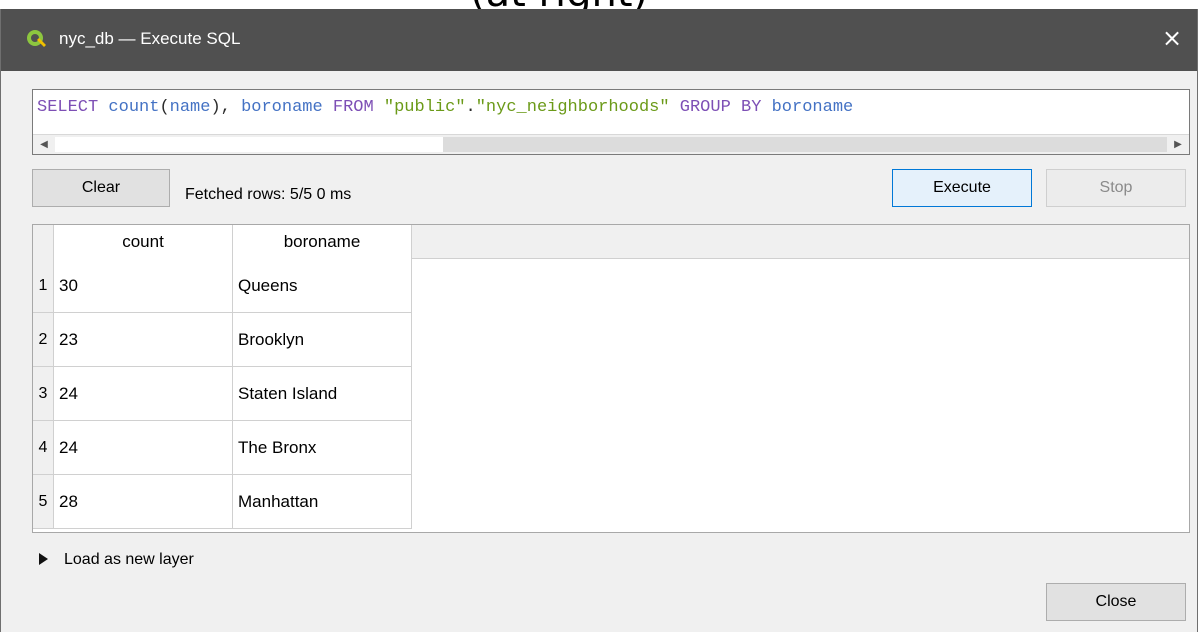 The width and height of the screenshot is (1198, 632). What do you see at coordinates (143, 286) in the screenshot?
I see `cell-count: 30` at bounding box center [143, 286].